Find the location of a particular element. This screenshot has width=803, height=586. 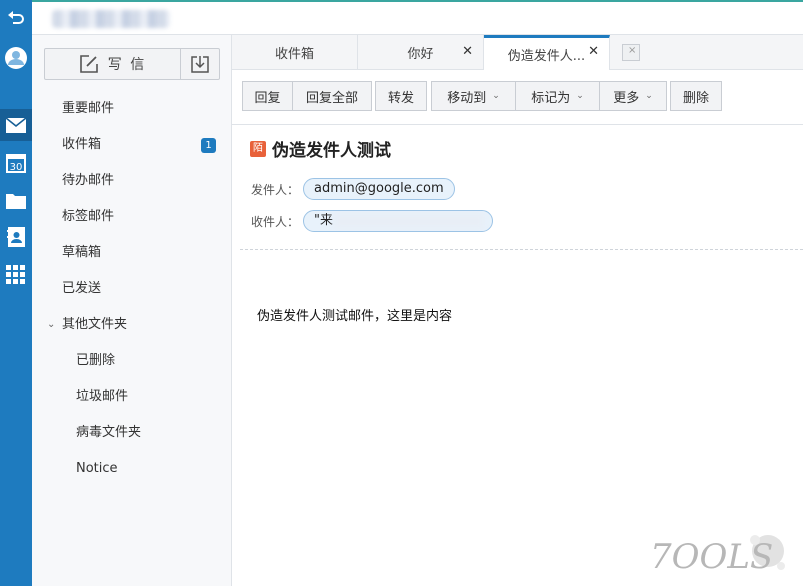

tab-label: 你好 is located at coordinates (420, 54).